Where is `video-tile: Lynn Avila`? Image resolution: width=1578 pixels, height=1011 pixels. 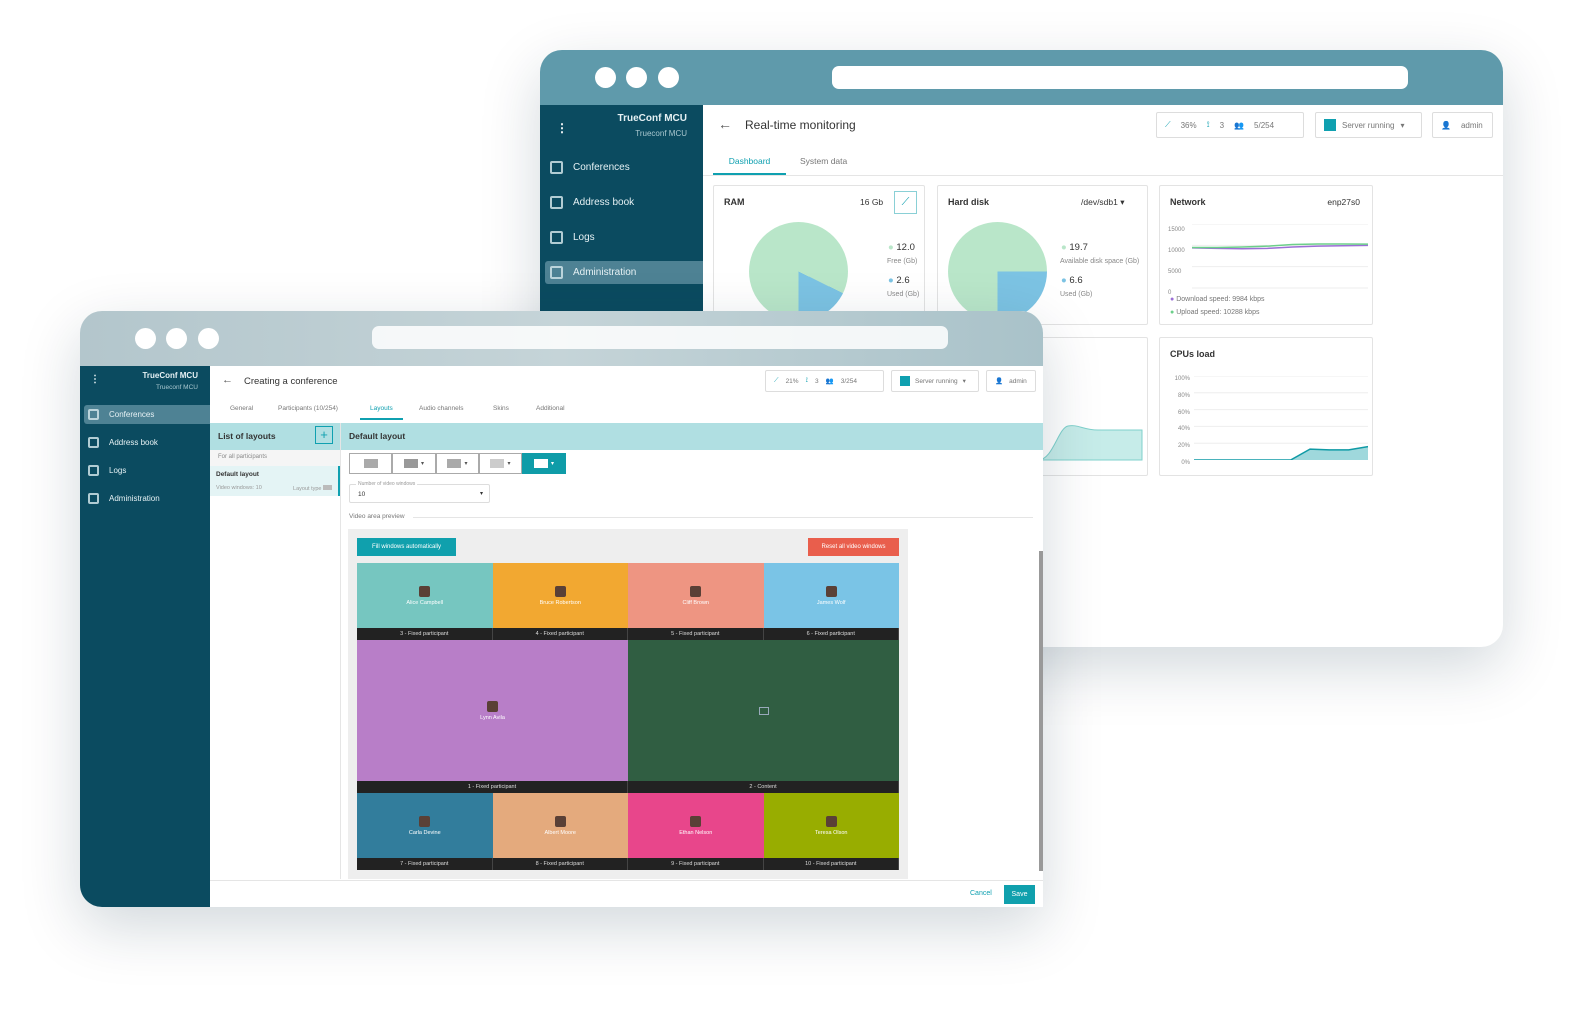 video-tile: Lynn Avila is located at coordinates (492, 710).